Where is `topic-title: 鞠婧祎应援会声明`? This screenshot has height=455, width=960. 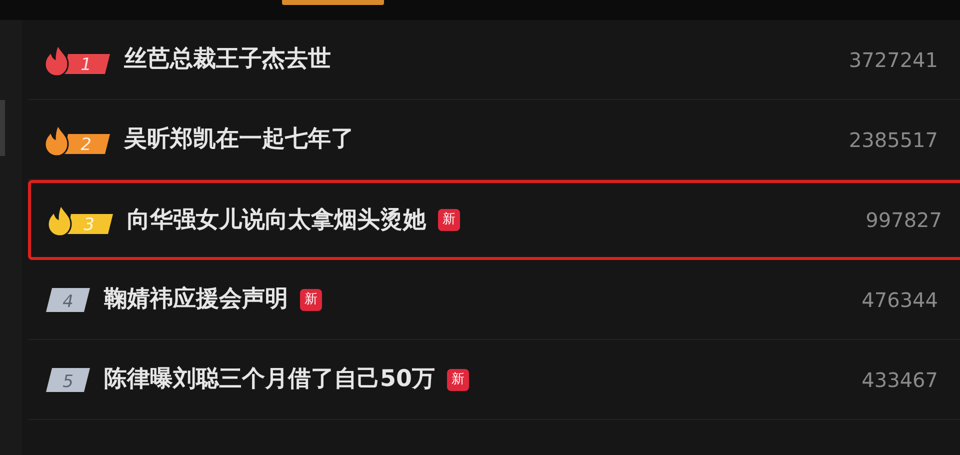
topic-title: 鞠婧祎应援会声明 is located at coordinates (196, 299).